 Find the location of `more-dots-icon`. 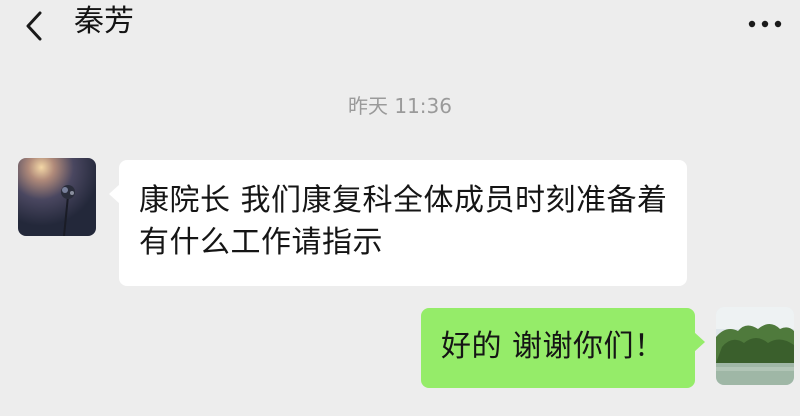

more-dots-icon is located at coordinates (765, 24).